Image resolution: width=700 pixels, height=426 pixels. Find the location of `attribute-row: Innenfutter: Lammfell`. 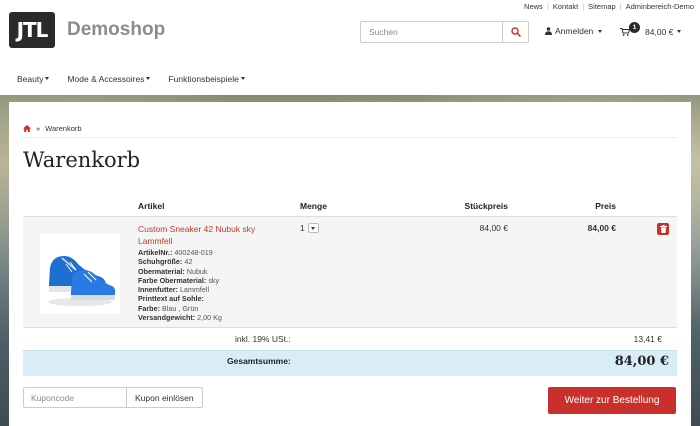

attribute-row: Innenfutter: Lammfell is located at coordinates (174, 290).